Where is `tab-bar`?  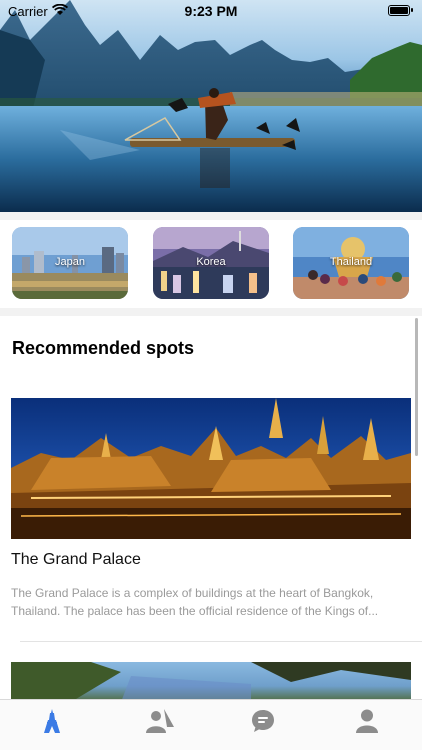
tab-bar is located at coordinates (211, 724).